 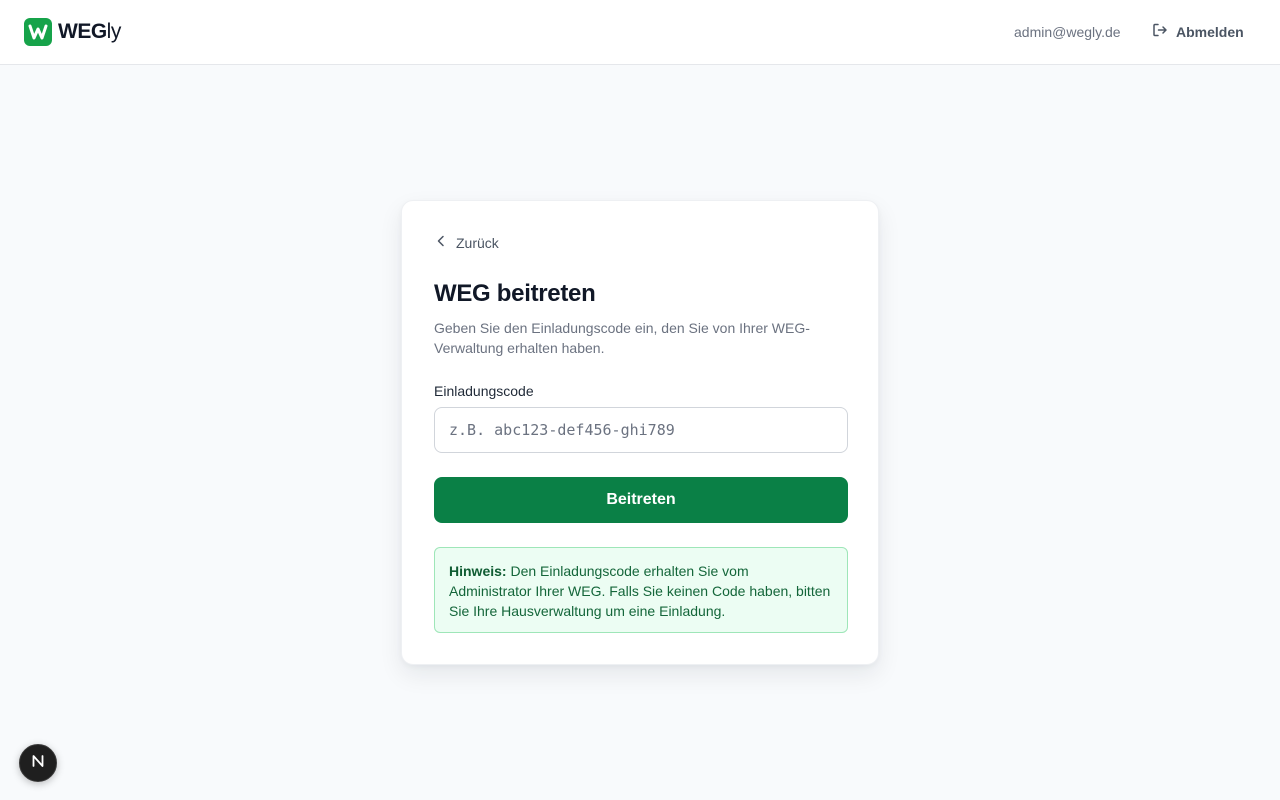 What do you see at coordinates (515, 293) in the screenshot?
I see `page-title: WEG beitreten` at bounding box center [515, 293].